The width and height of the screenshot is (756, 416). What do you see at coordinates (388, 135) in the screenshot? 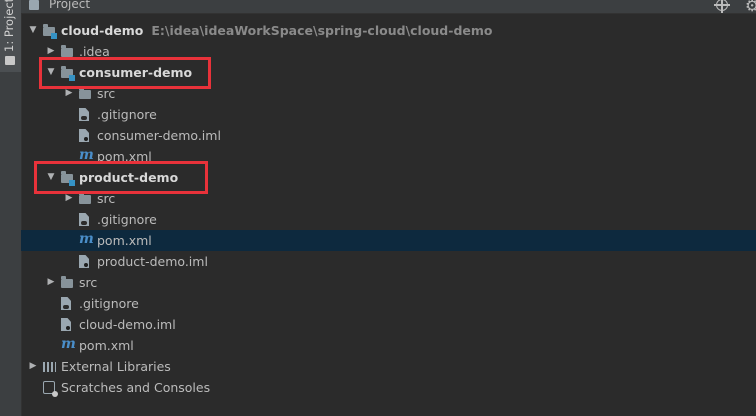
I see `tree-row: consumer-demo.iml` at bounding box center [388, 135].